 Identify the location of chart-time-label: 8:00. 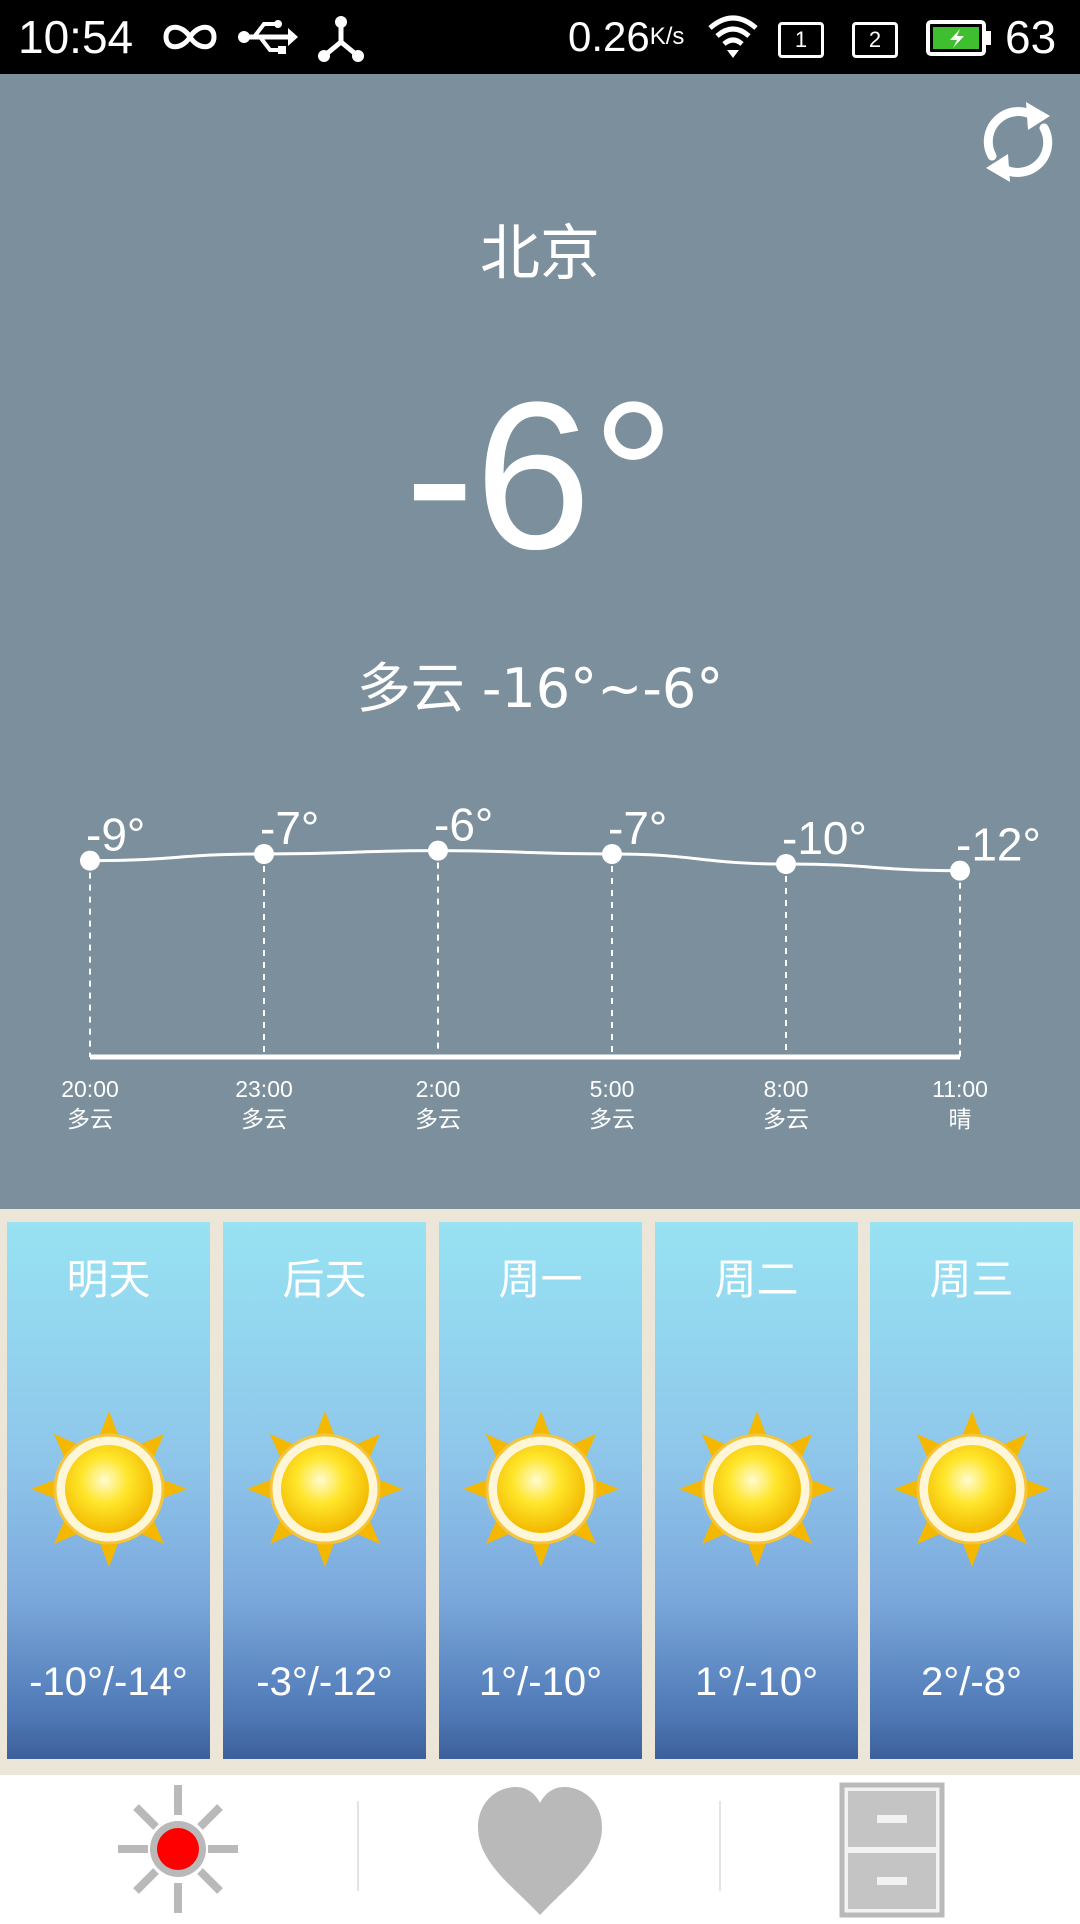
(786, 1089).